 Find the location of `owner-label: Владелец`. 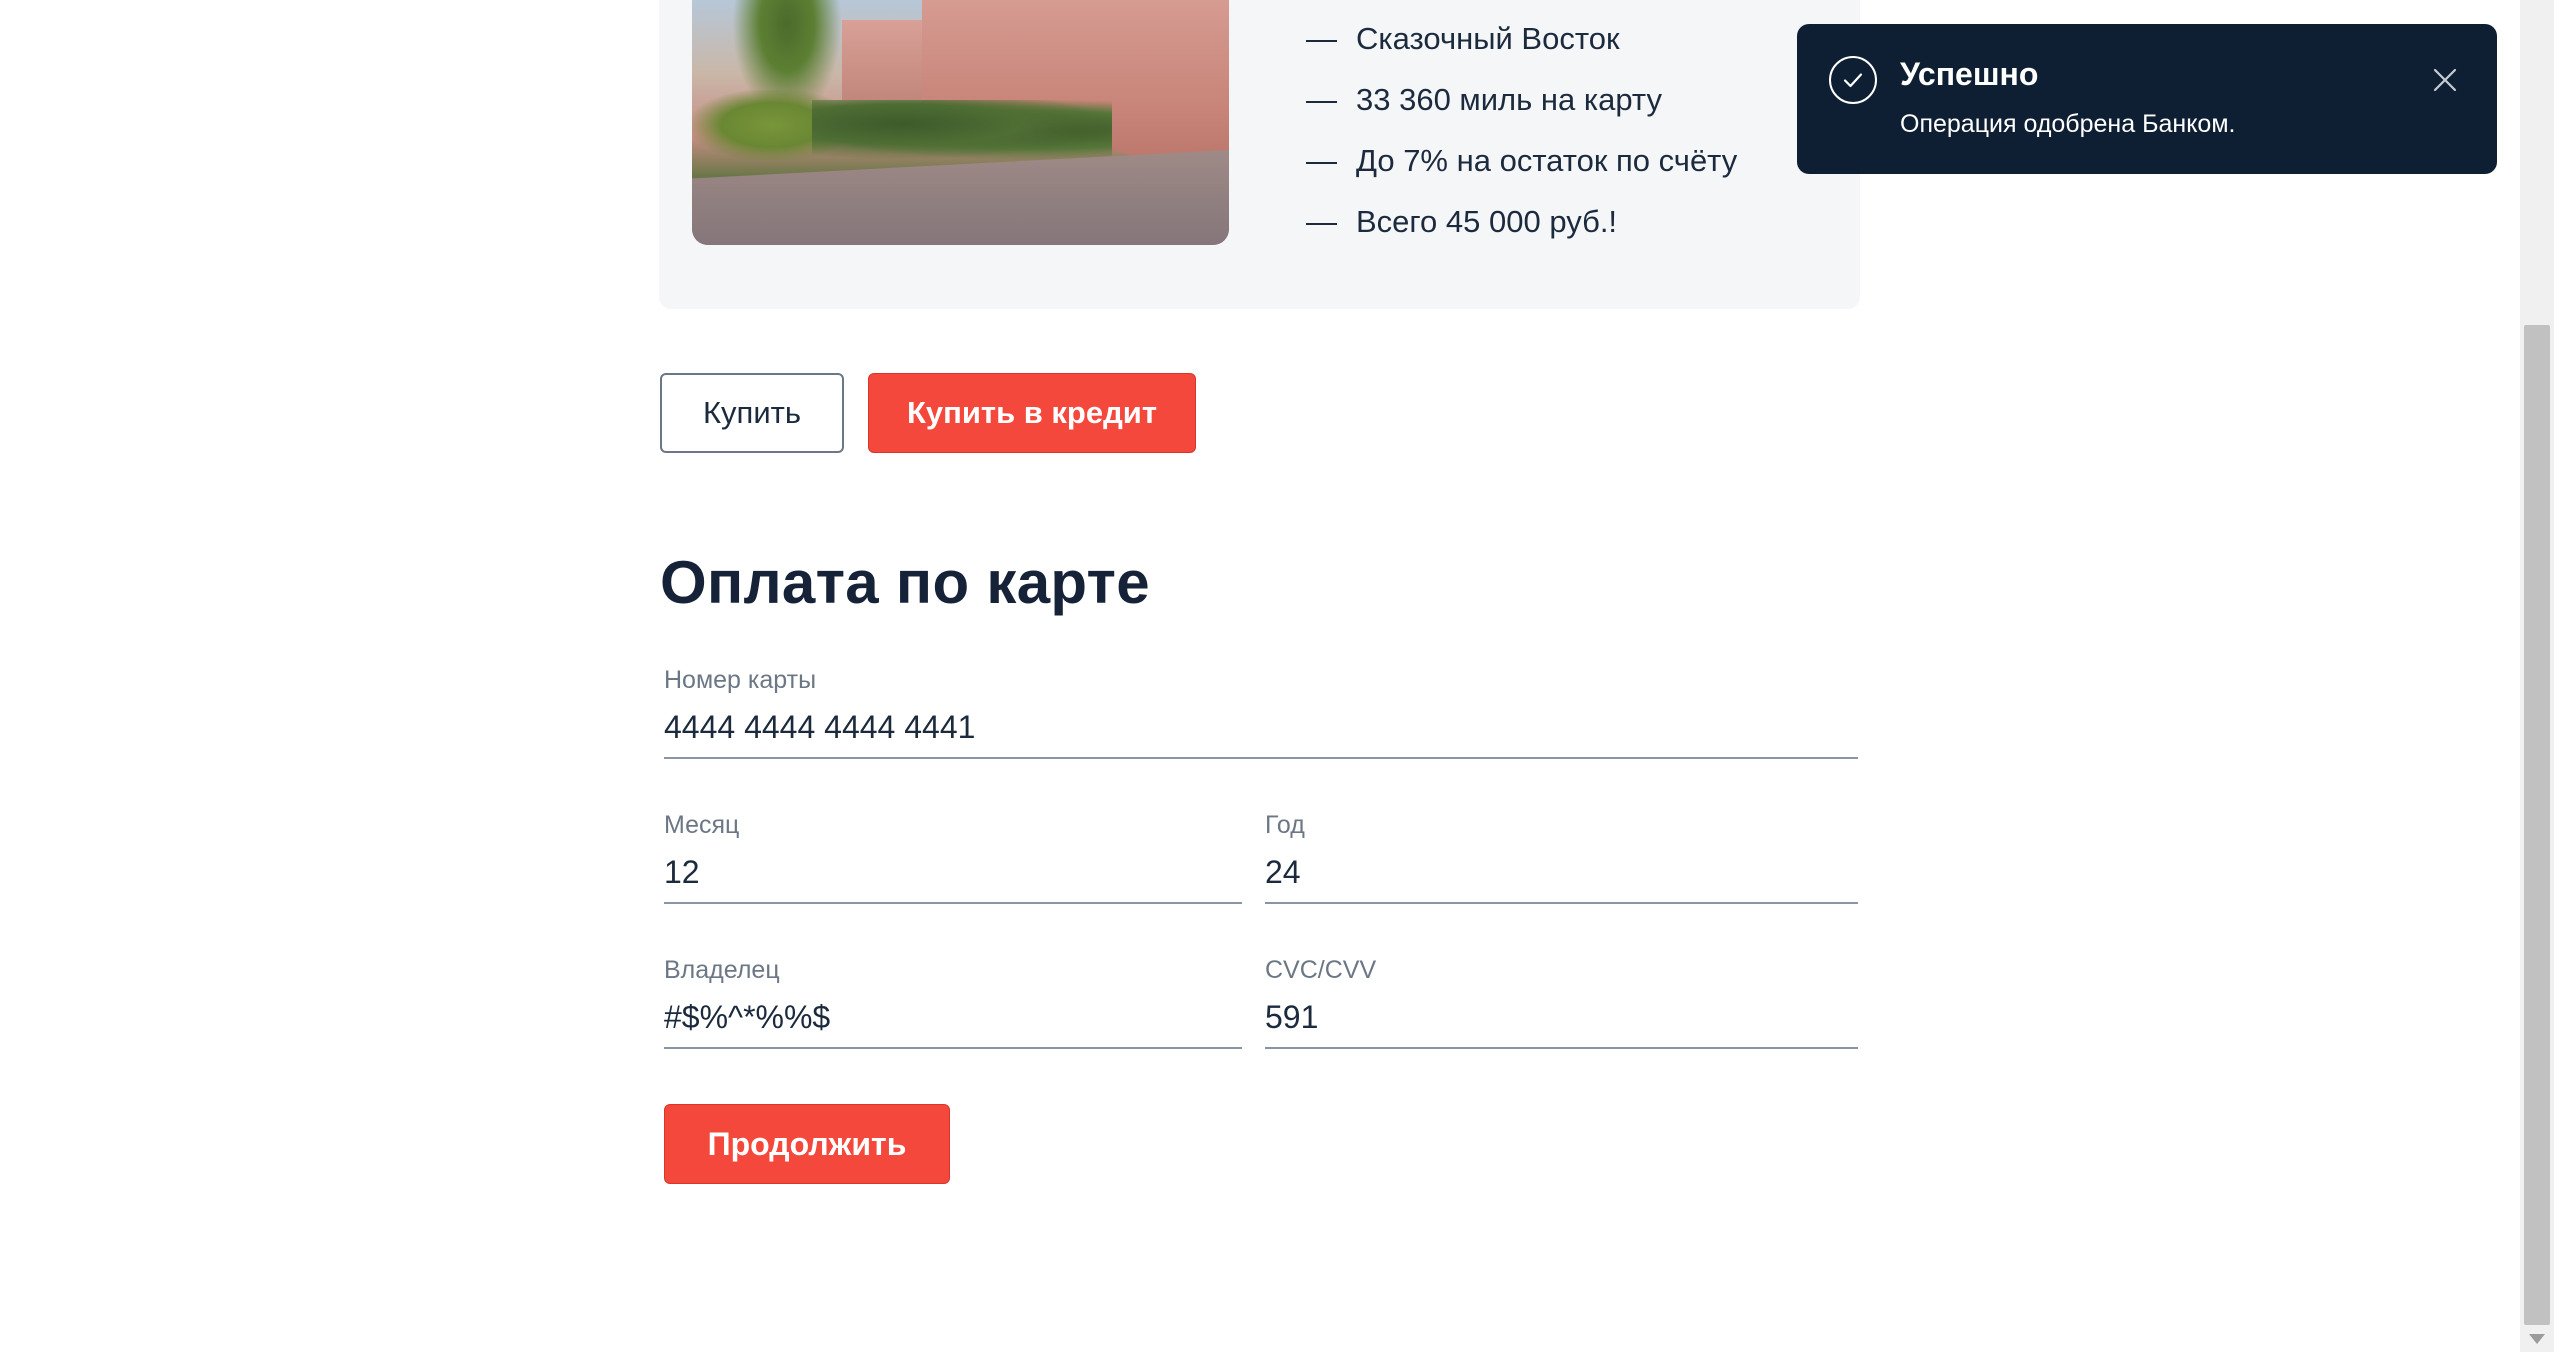

owner-label: Владелец is located at coordinates (722, 970).